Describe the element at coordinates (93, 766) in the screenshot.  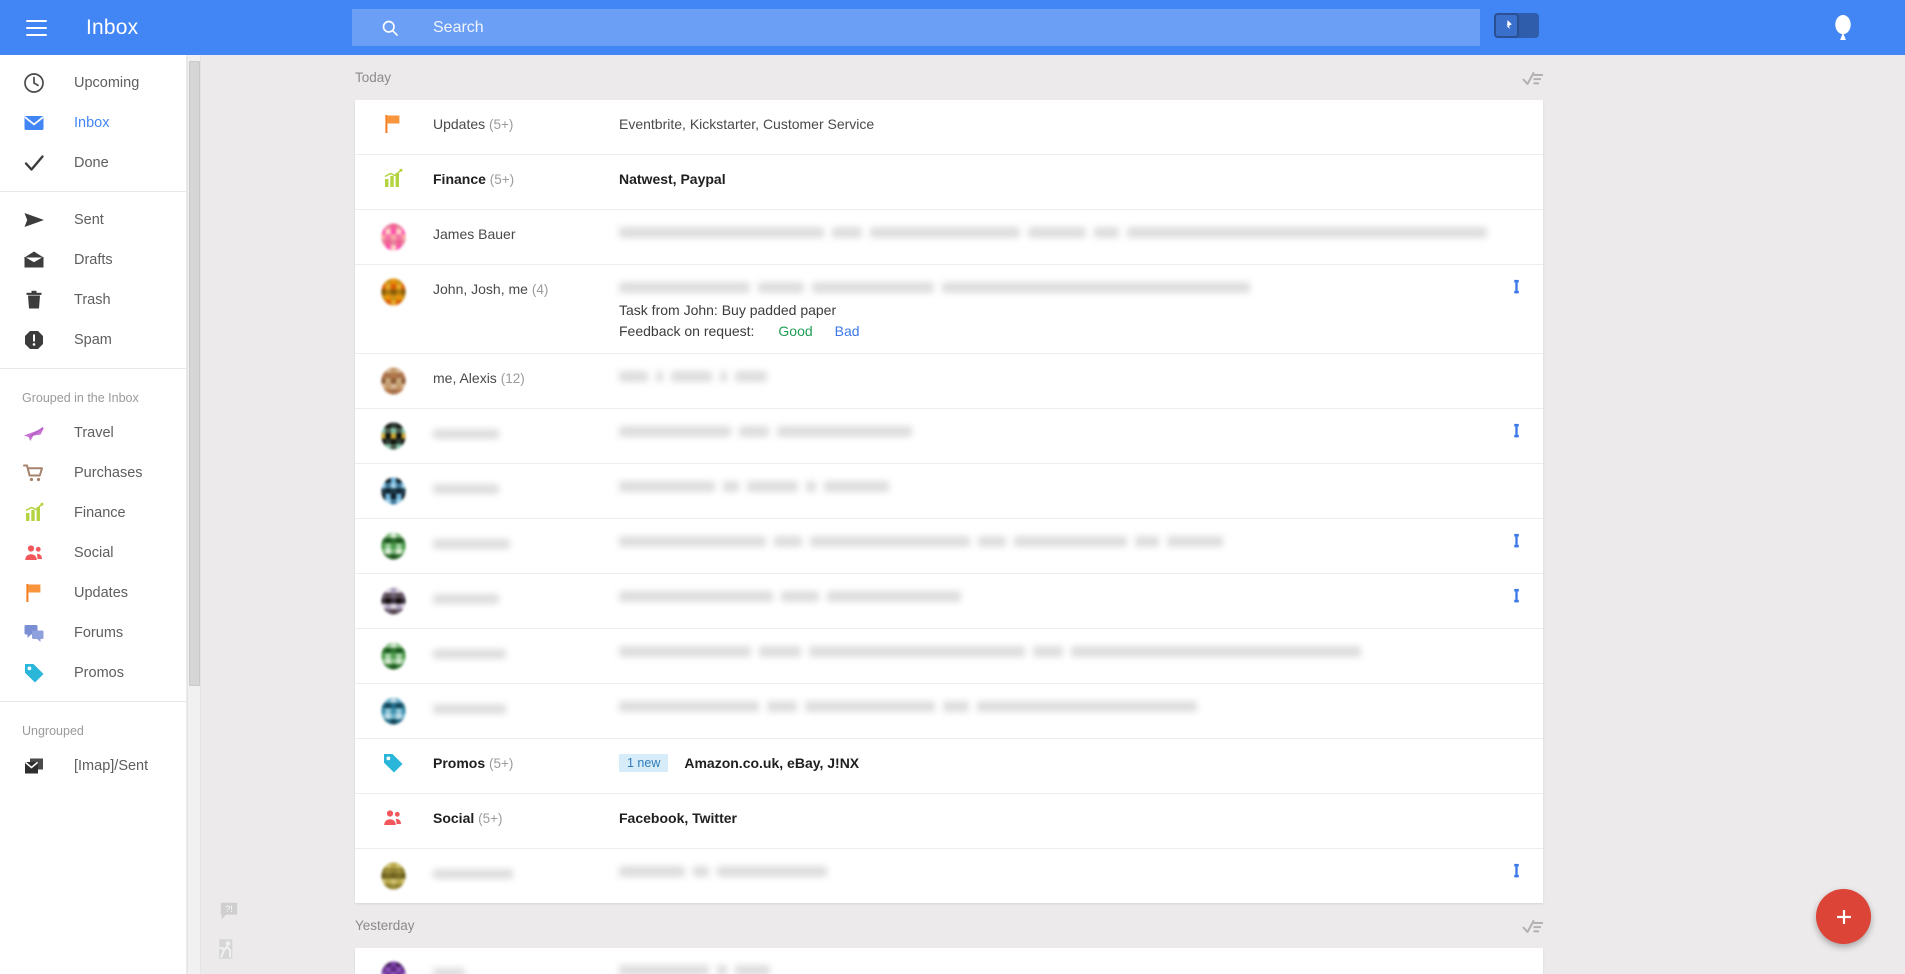
I see `sidebar-item-imap-sent: [Imap]/Sent` at that location.